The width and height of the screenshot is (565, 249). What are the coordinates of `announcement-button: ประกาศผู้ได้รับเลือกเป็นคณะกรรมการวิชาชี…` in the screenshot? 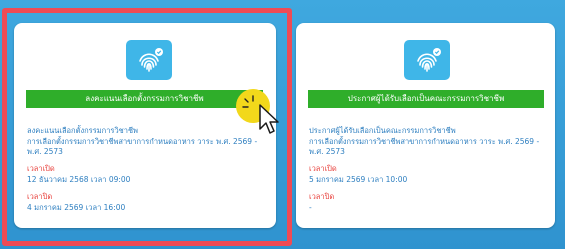 It's located at (426, 99).